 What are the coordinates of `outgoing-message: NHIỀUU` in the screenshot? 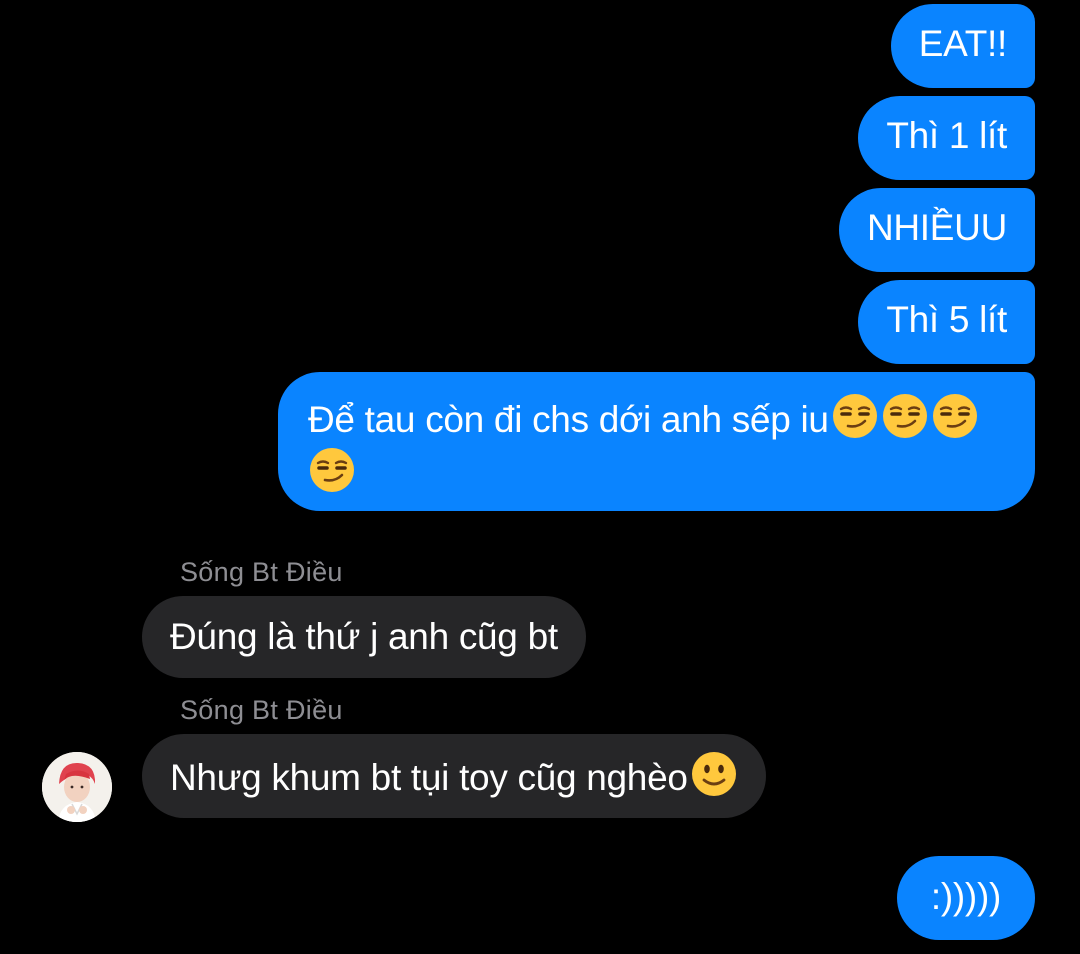 It's located at (936, 230).